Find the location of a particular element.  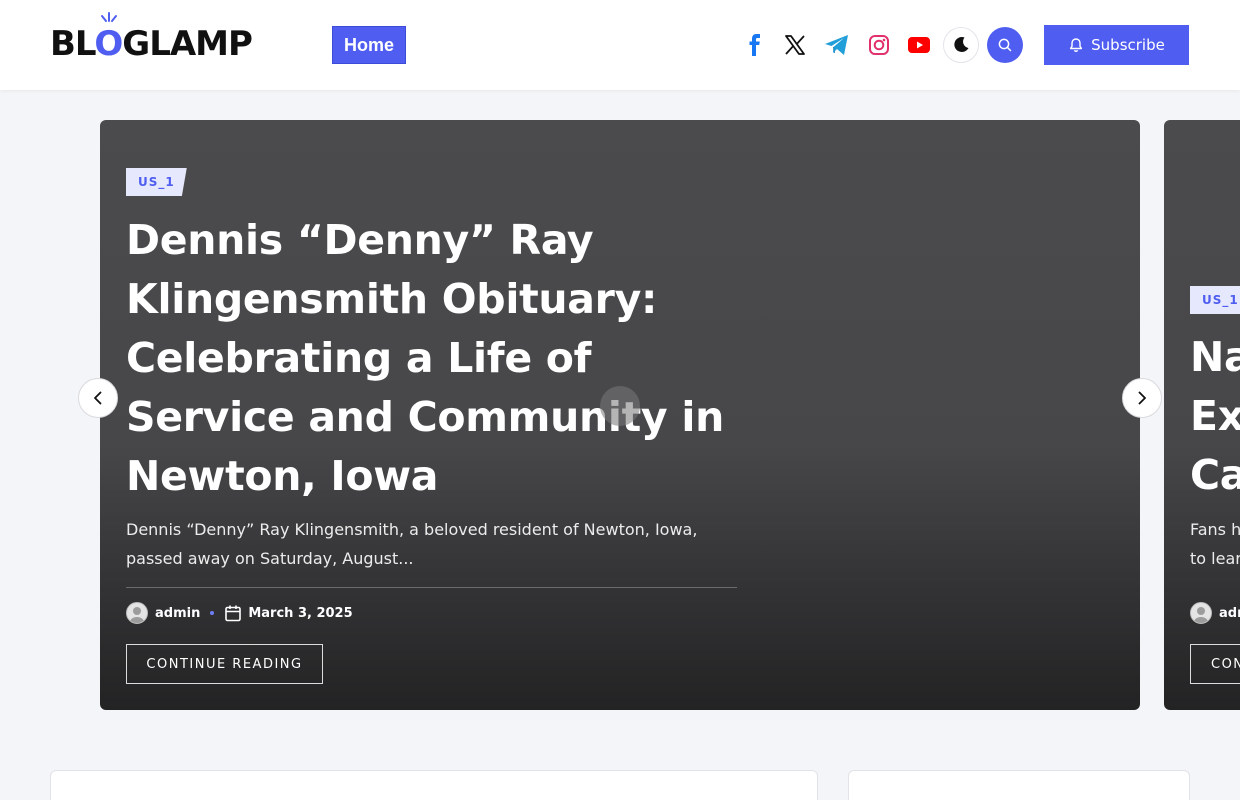

moon-icon is located at coordinates (961, 45).